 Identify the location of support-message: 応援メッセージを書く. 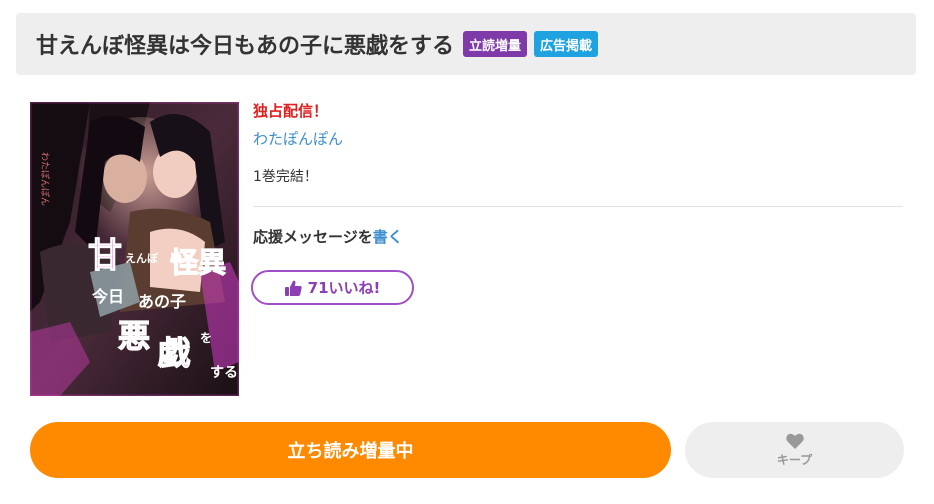
(328, 236).